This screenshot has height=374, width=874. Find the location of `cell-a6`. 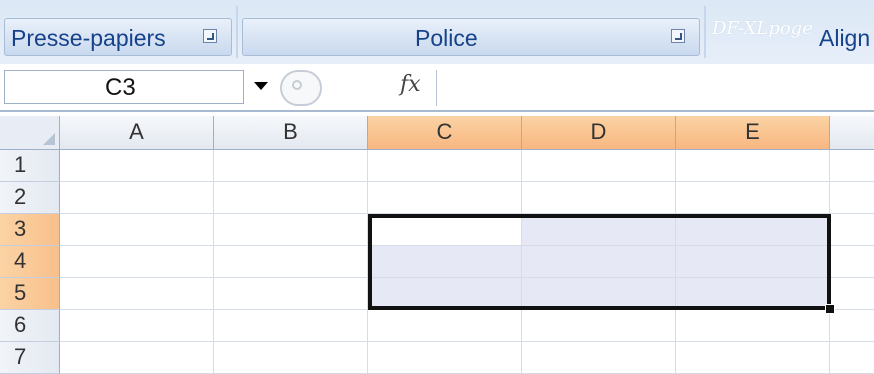

cell-a6 is located at coordinates (137, 326).